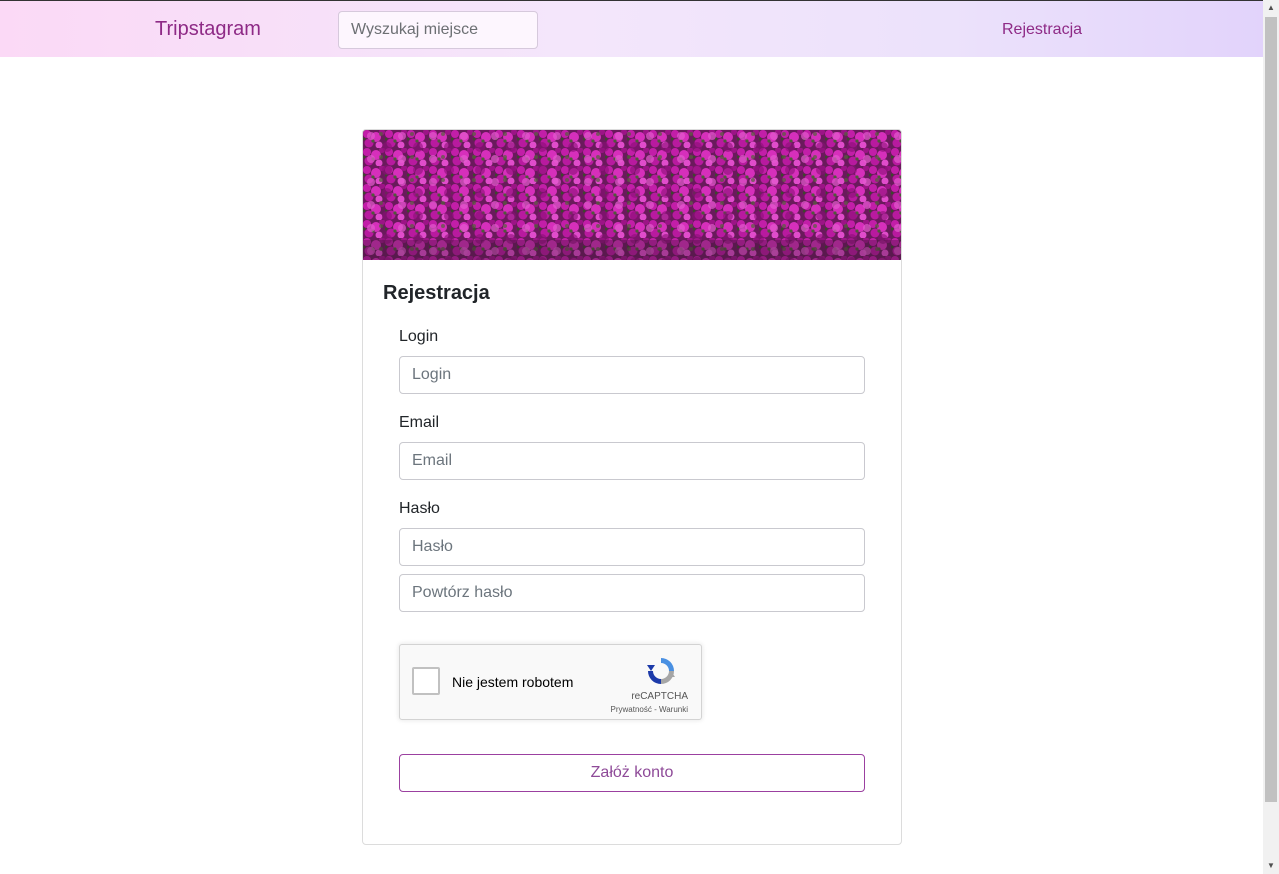 The image size is (1279, 874). What do you see at coordinates (632, 375) in the screenshot?
I see `login-input` at bounding box center [632, 375].